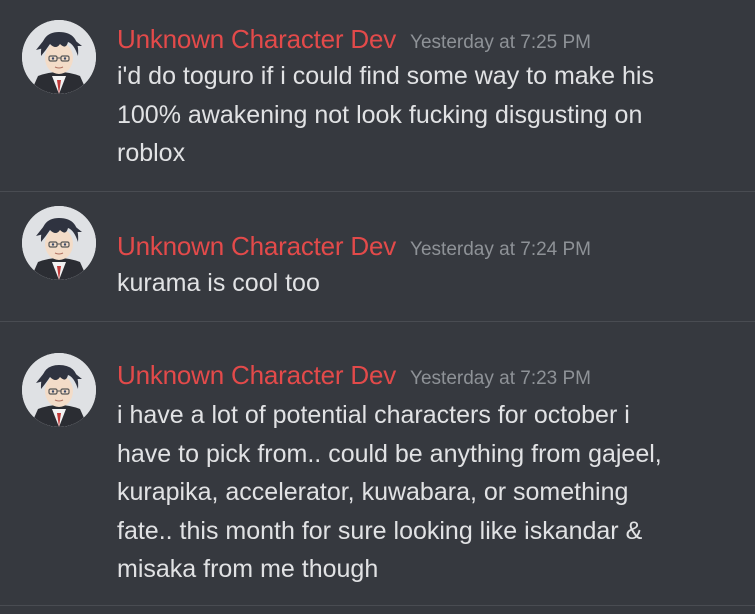 Image resolution: width=755 pixels, height=614 pixels. Describe the element at coordinates (218, 283) in the screenshot. I see `message-text: kurama is cool too` at that location.